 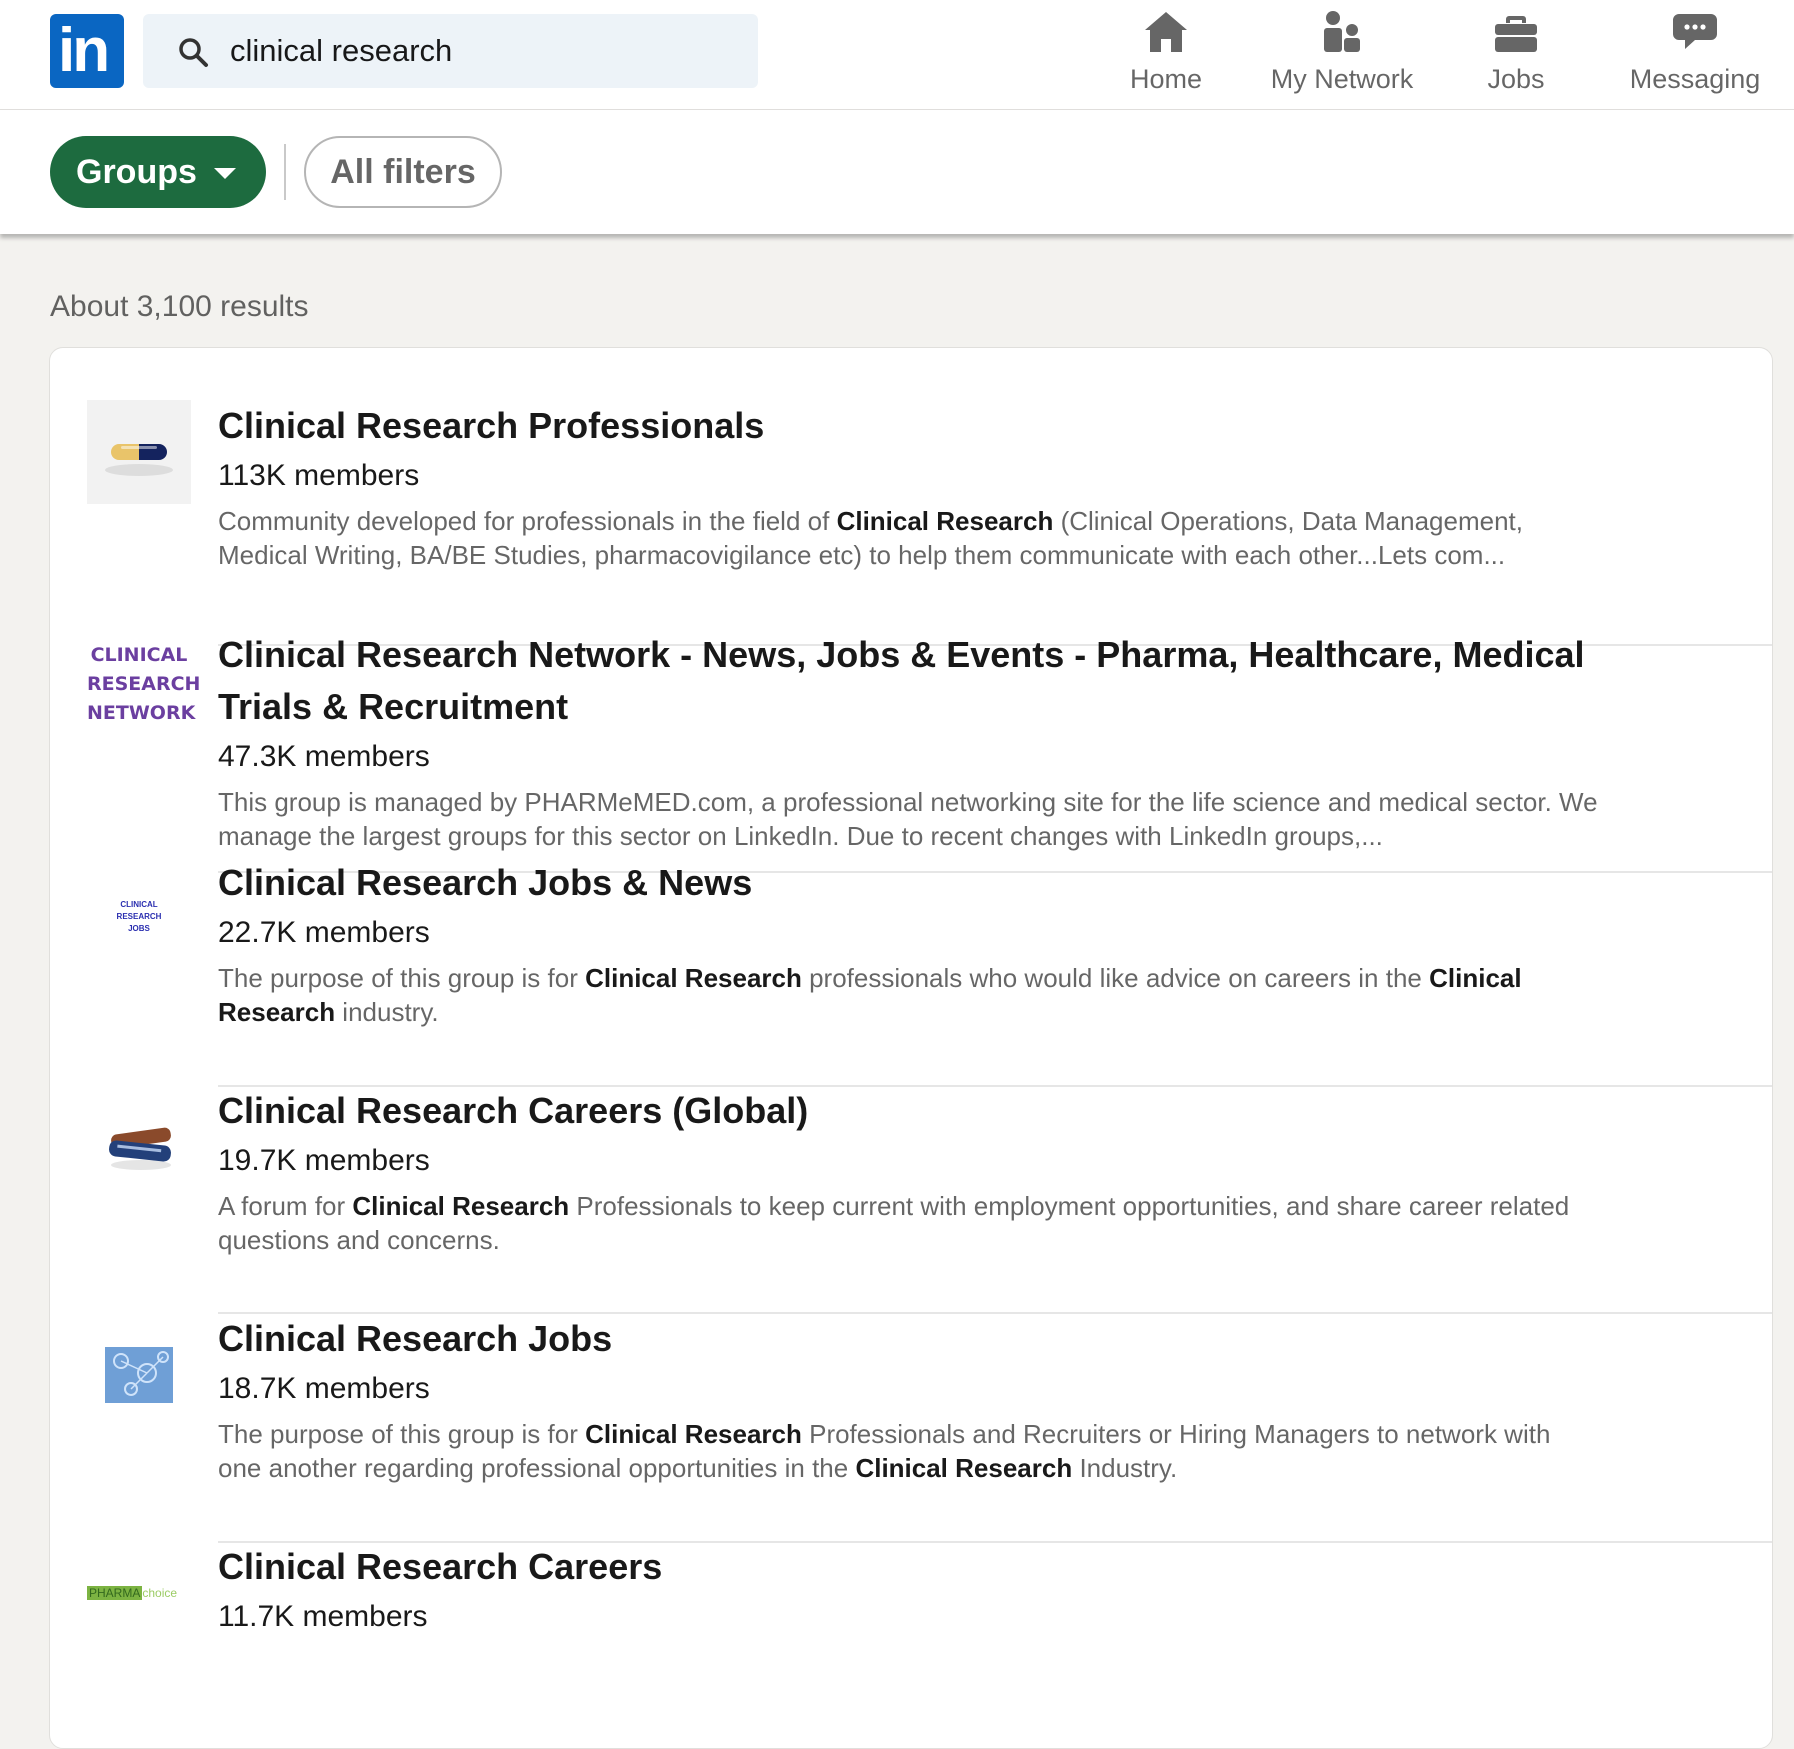 I want to click on molecule-pattern-logo, so click(x=139, y=1381).